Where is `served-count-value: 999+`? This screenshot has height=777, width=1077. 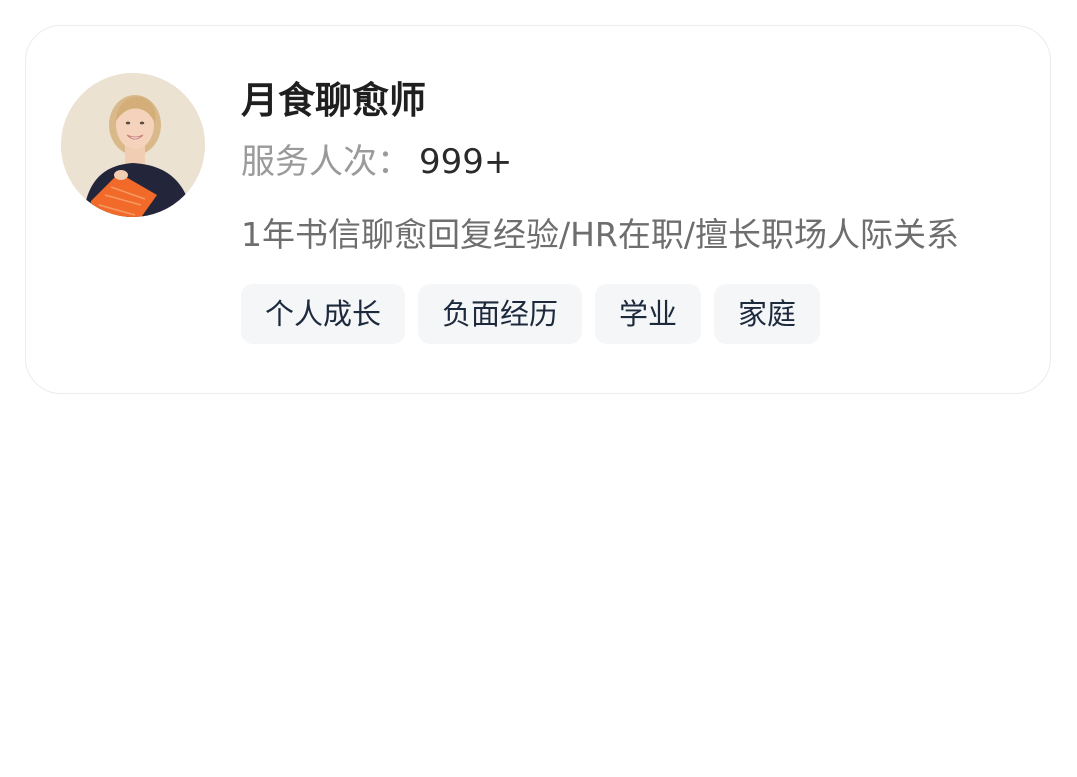 served-count-value: 999+ is located at coordinates (466, 162).